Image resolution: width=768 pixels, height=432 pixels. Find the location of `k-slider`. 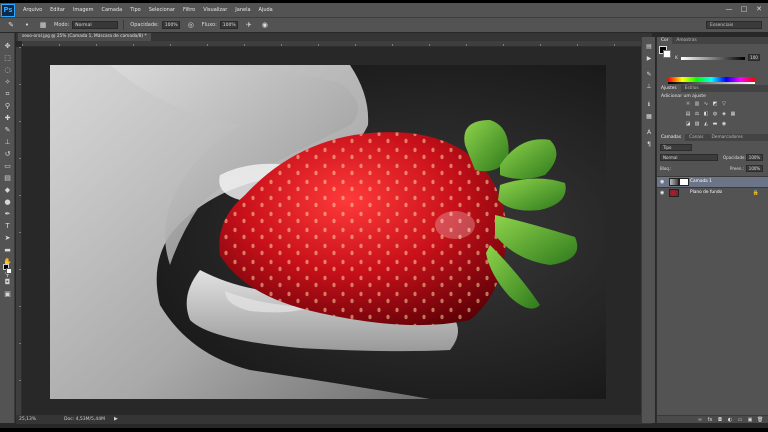

k-slider is located at coordinates (713, 58).